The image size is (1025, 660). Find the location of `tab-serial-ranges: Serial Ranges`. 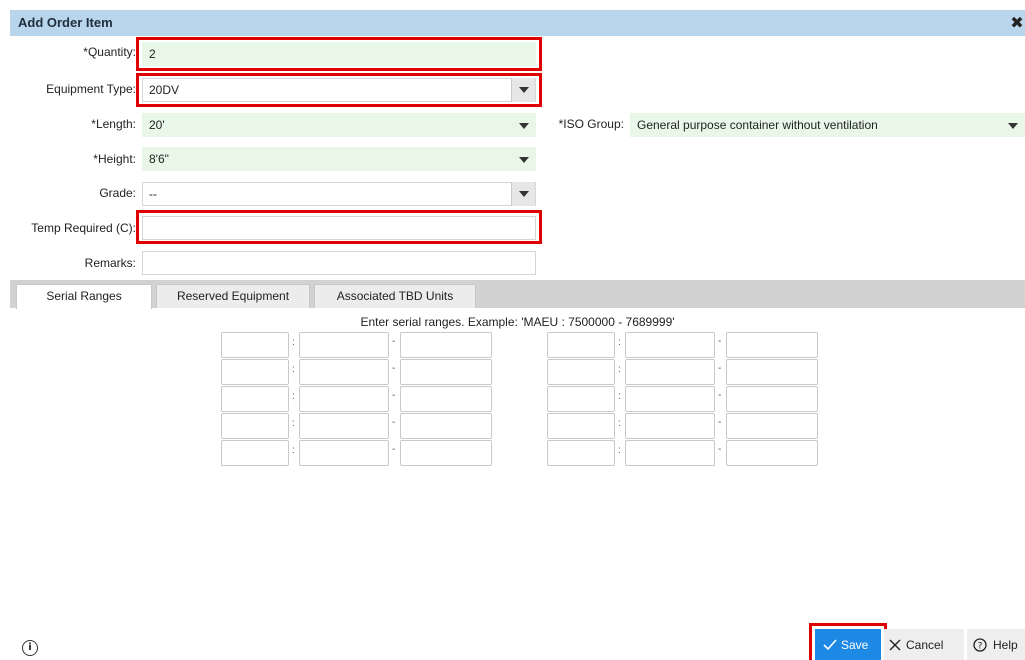

tab-serial-ranges: Serial Ranges is located at coordinates (84, 296).